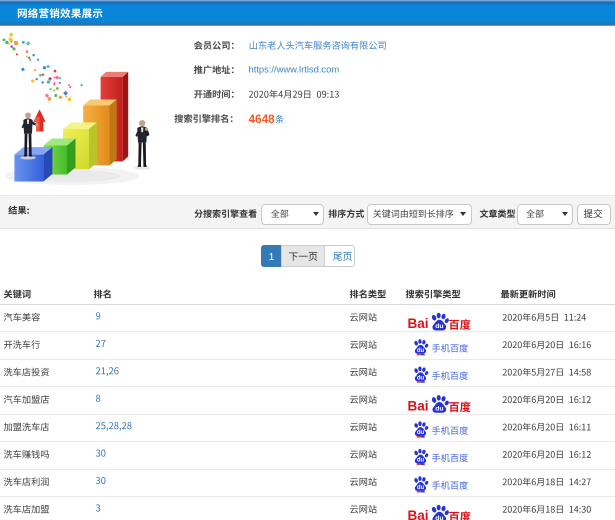 The height and width of the screenshot is (520, 615). What do you see at coordinates (272, 257) in the screenshot?
I see `svg-text: 1` at bounding box center [272, 257].